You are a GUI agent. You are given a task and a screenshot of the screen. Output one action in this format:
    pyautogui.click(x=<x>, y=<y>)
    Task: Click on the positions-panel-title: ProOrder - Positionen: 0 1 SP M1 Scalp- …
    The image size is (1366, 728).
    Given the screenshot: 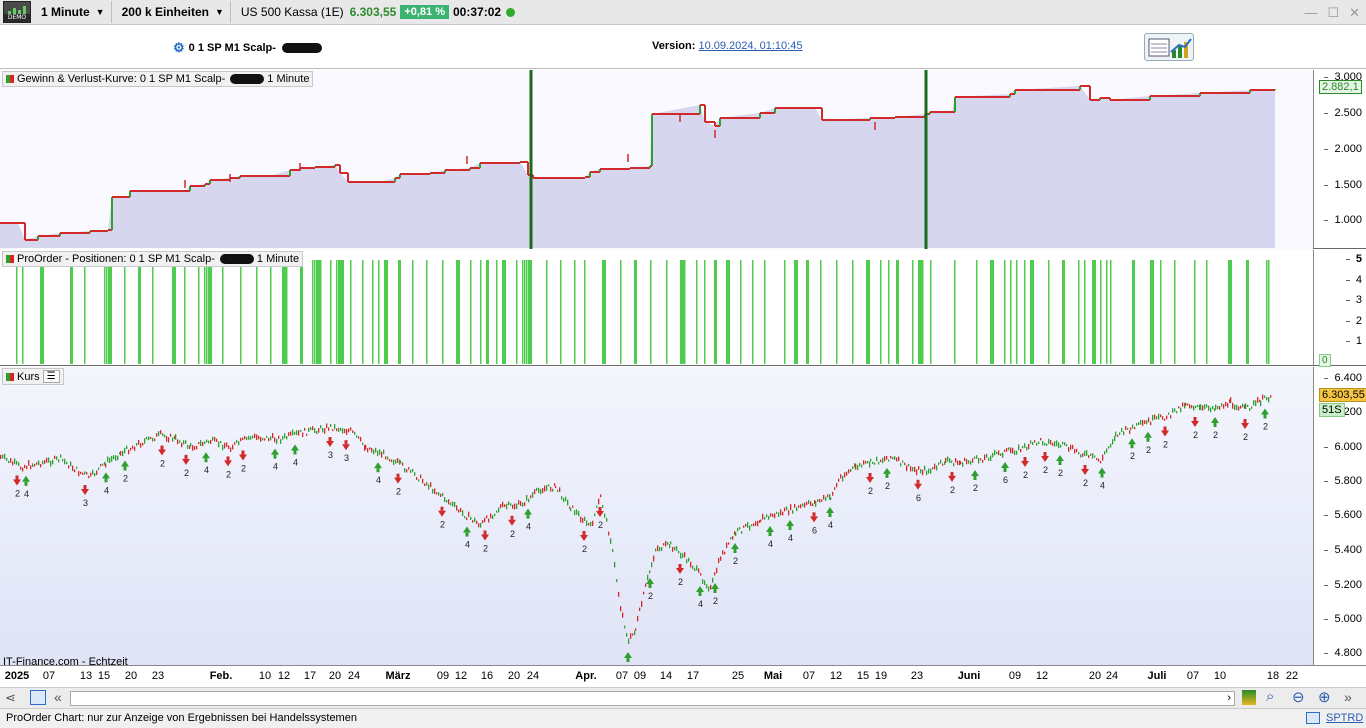 What is the action you would take?
    pyautogui.click(x=153, y=259)
    